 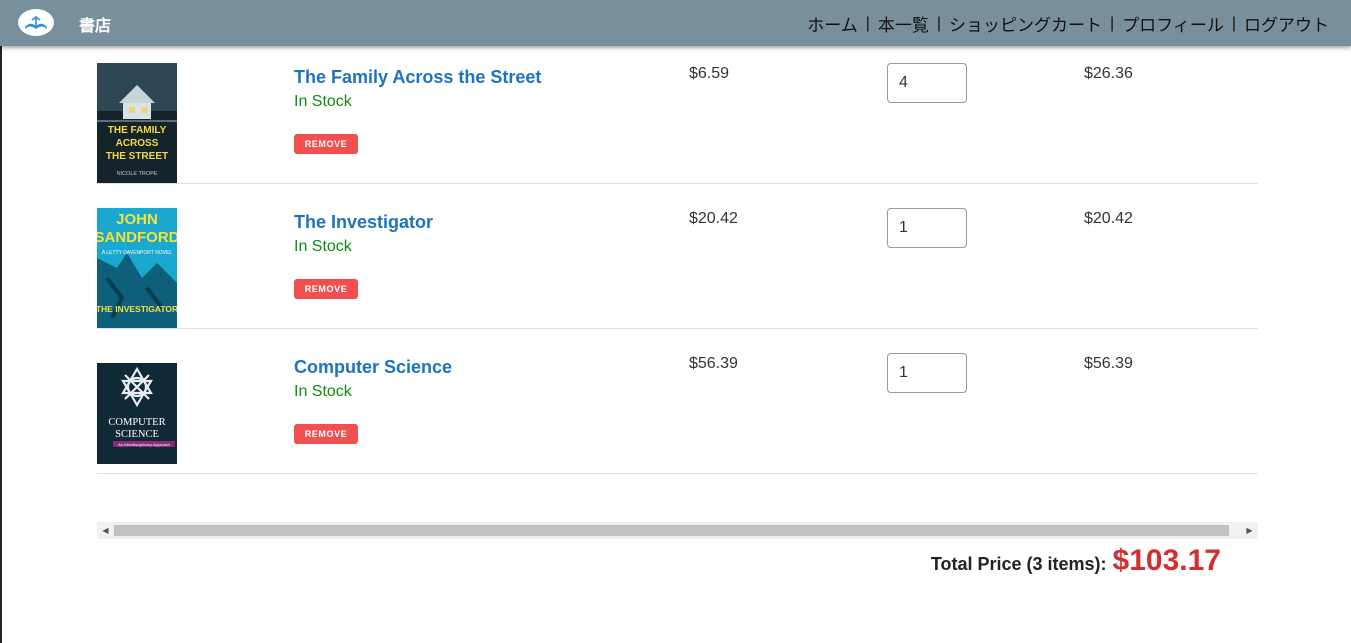 I want to click on nav-shopping-cart: ショッピングカート, so click(x=1025, y=23).